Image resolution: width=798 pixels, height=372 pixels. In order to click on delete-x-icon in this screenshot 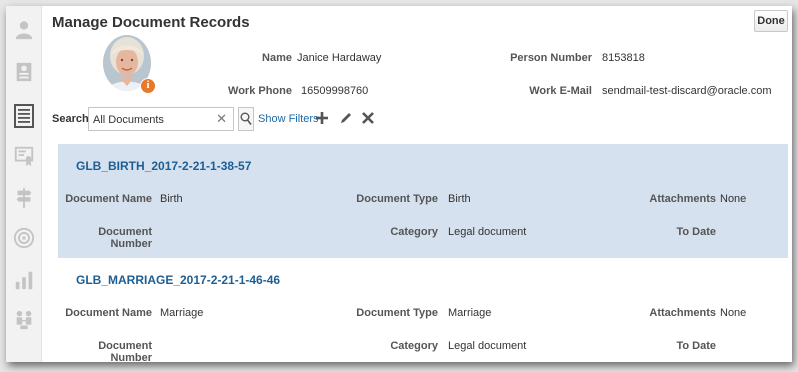, I will do `click(368, 118)`.